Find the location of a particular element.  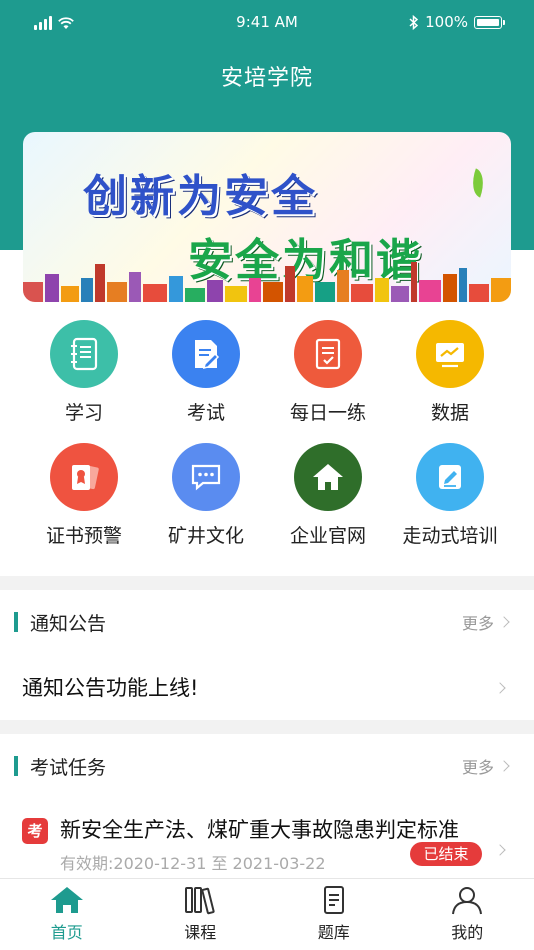

exam-badge: 考 is located at coordinates (35, 831).